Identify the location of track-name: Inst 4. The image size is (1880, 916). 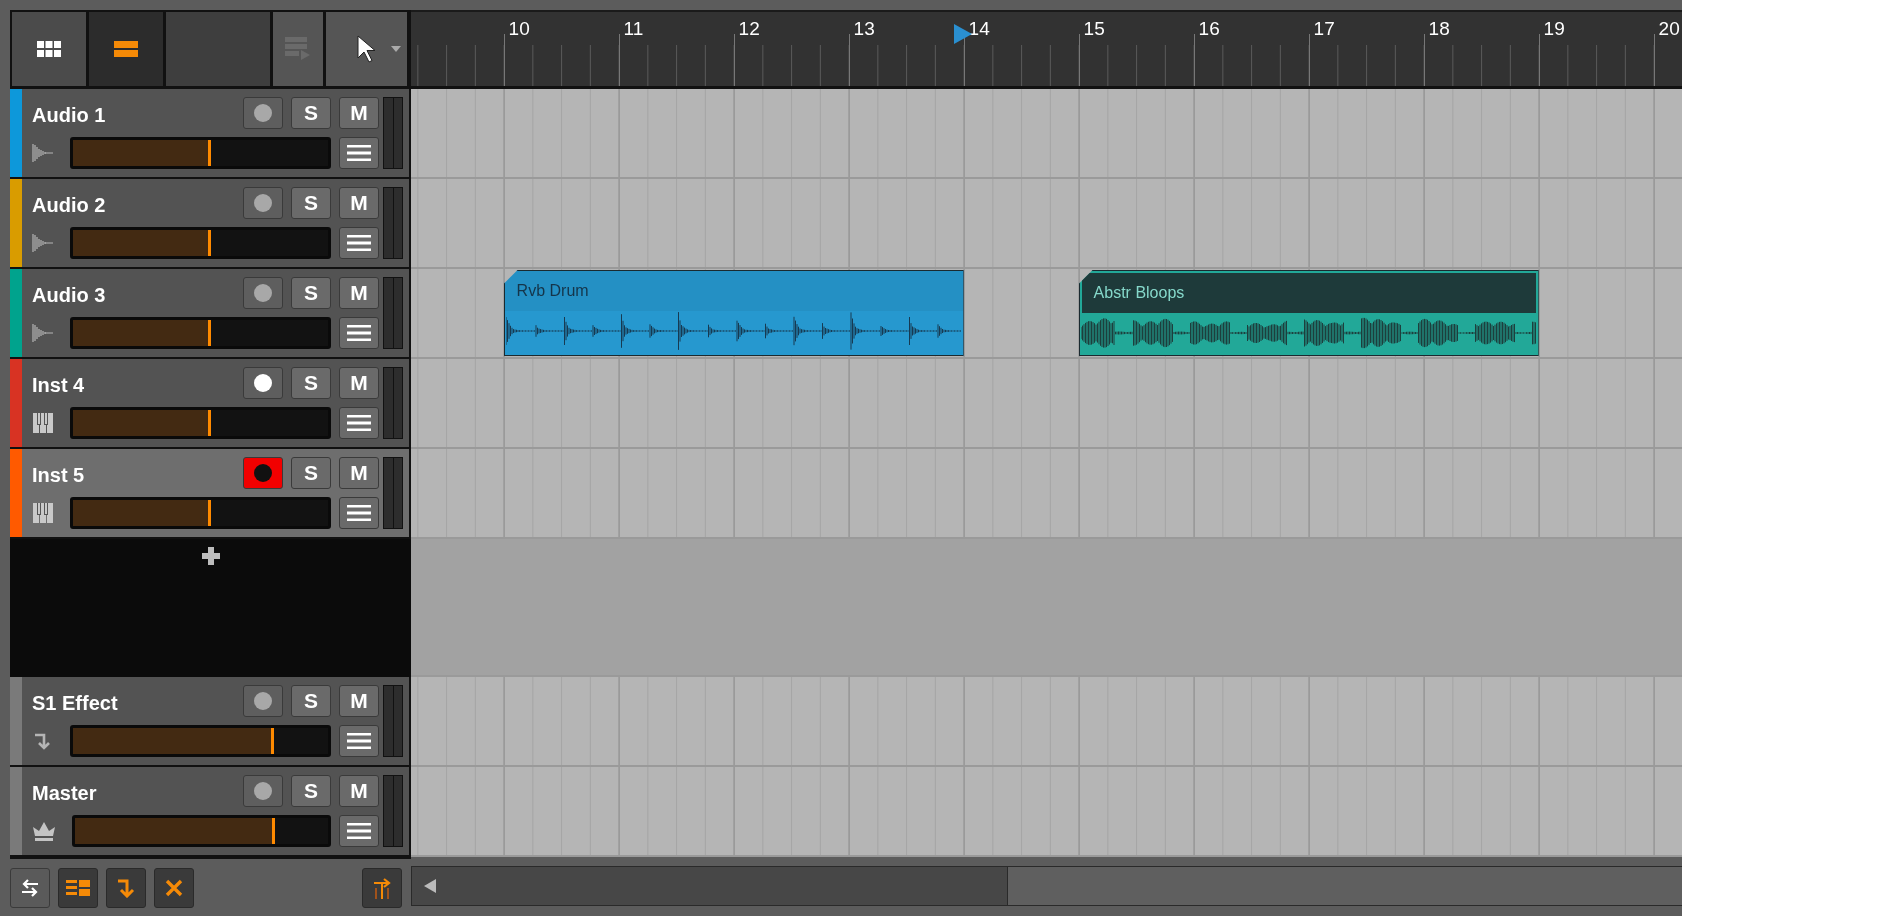
(59, 384).